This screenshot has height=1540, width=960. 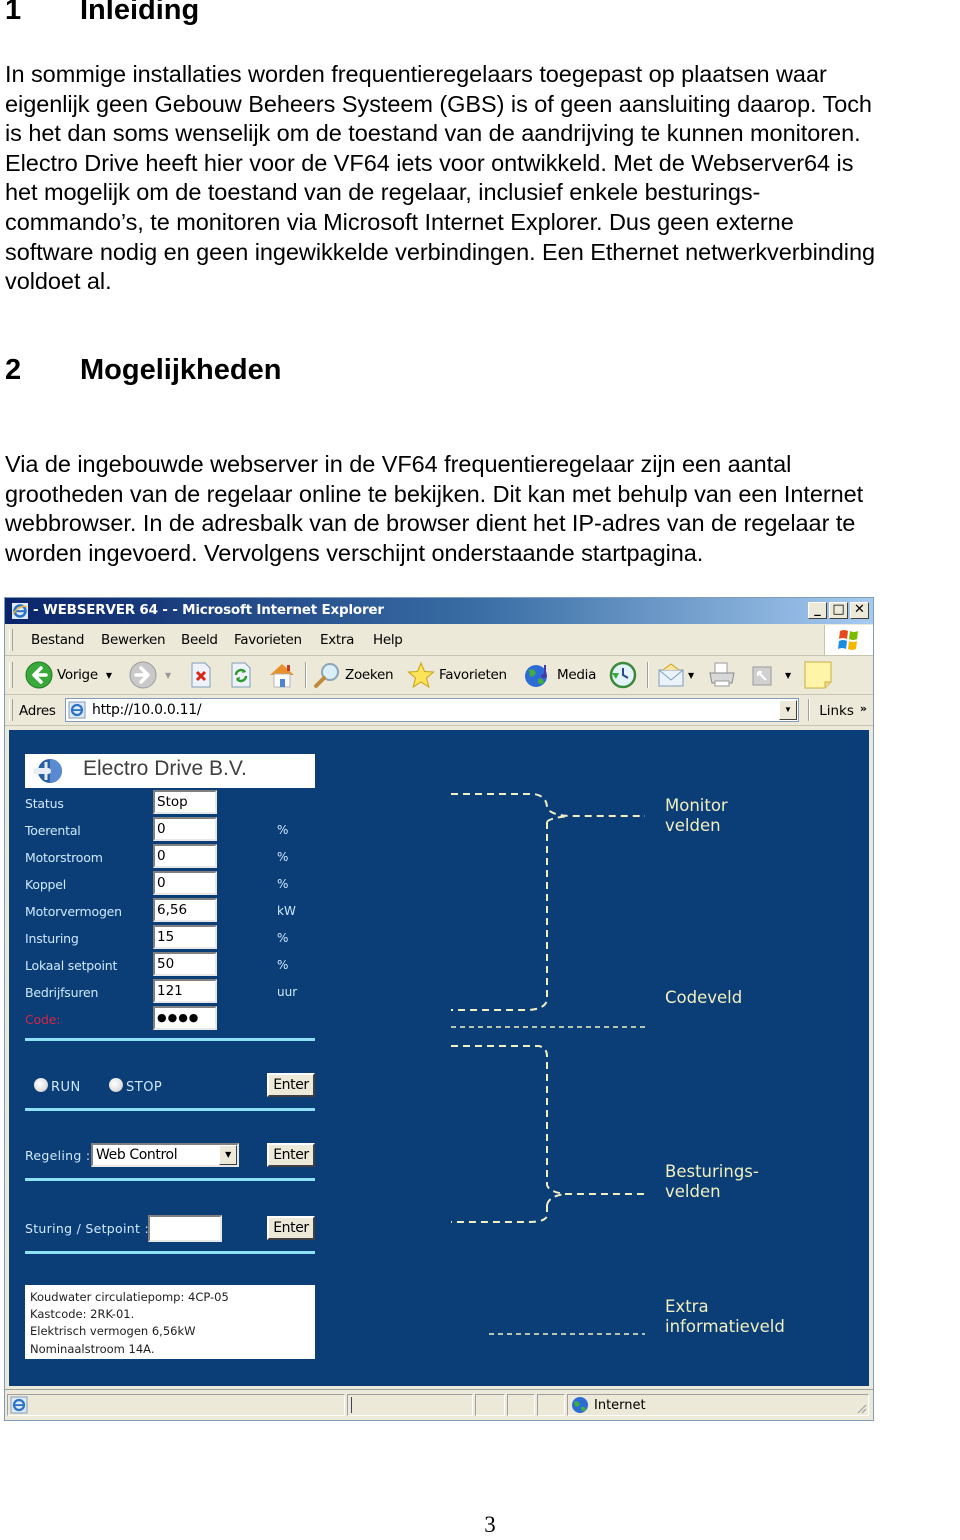 What do you see at coordinates (859, 610) in the screenshot?
I see `close-button: ✕` at bounding box center [859, 610].